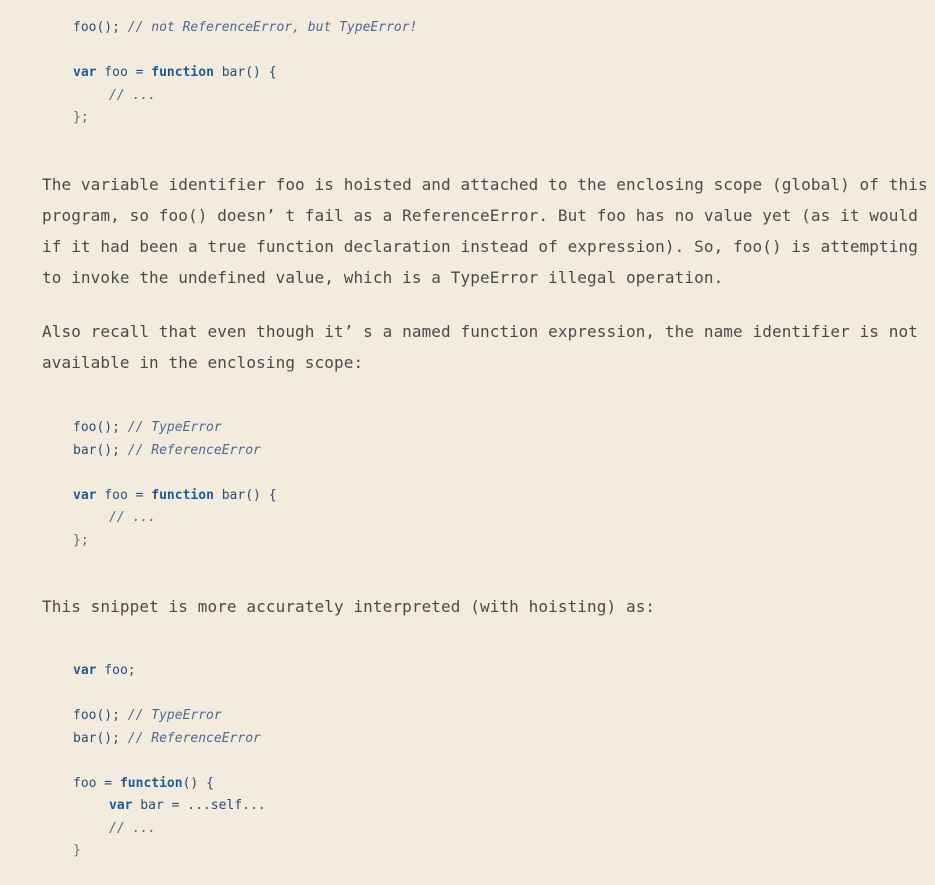 The image size is (935, 885). I want to click on code-punctuation: }, so click(77, 850).